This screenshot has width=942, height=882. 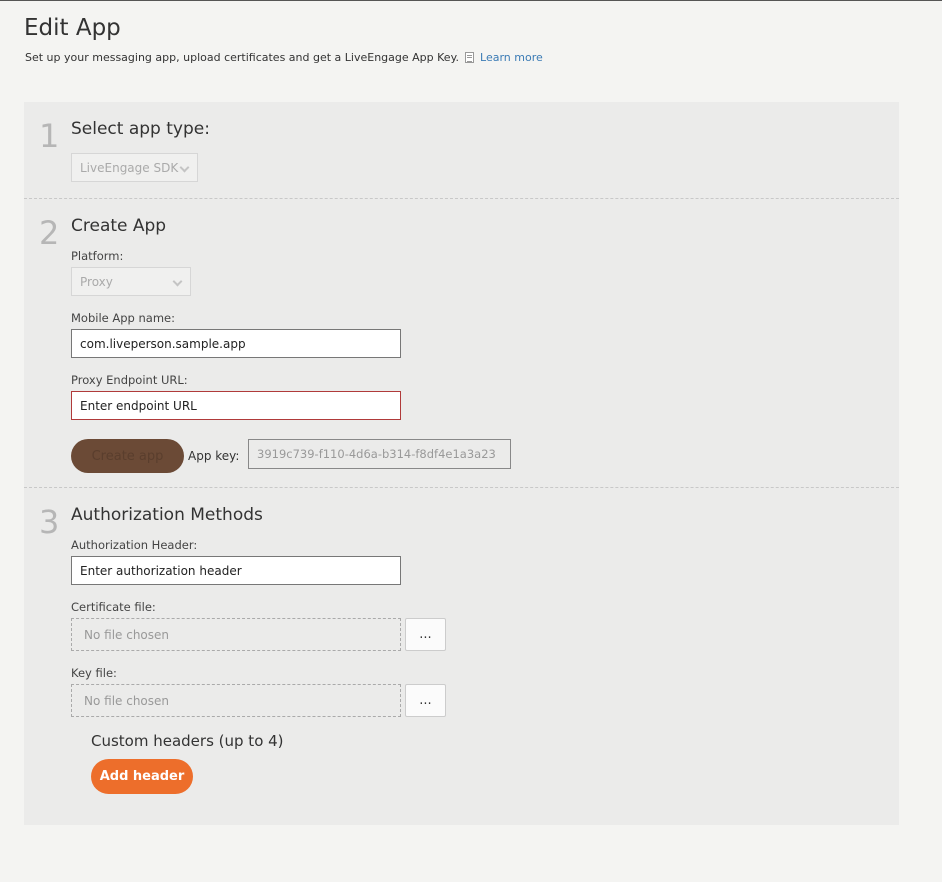 I want to click on page-title: Edit App, so click(x=72, y=28).